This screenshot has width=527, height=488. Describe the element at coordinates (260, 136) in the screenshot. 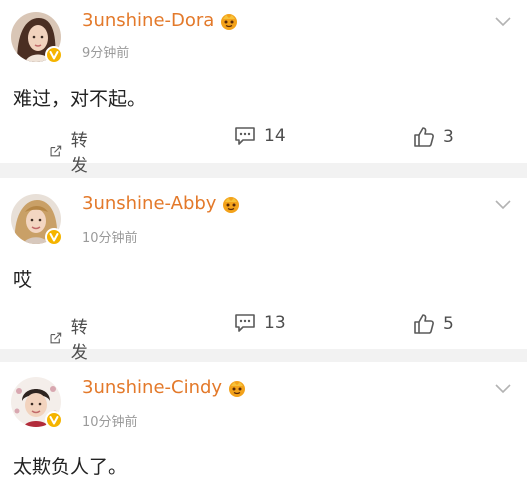

I see `comment-button: 14` at that location.